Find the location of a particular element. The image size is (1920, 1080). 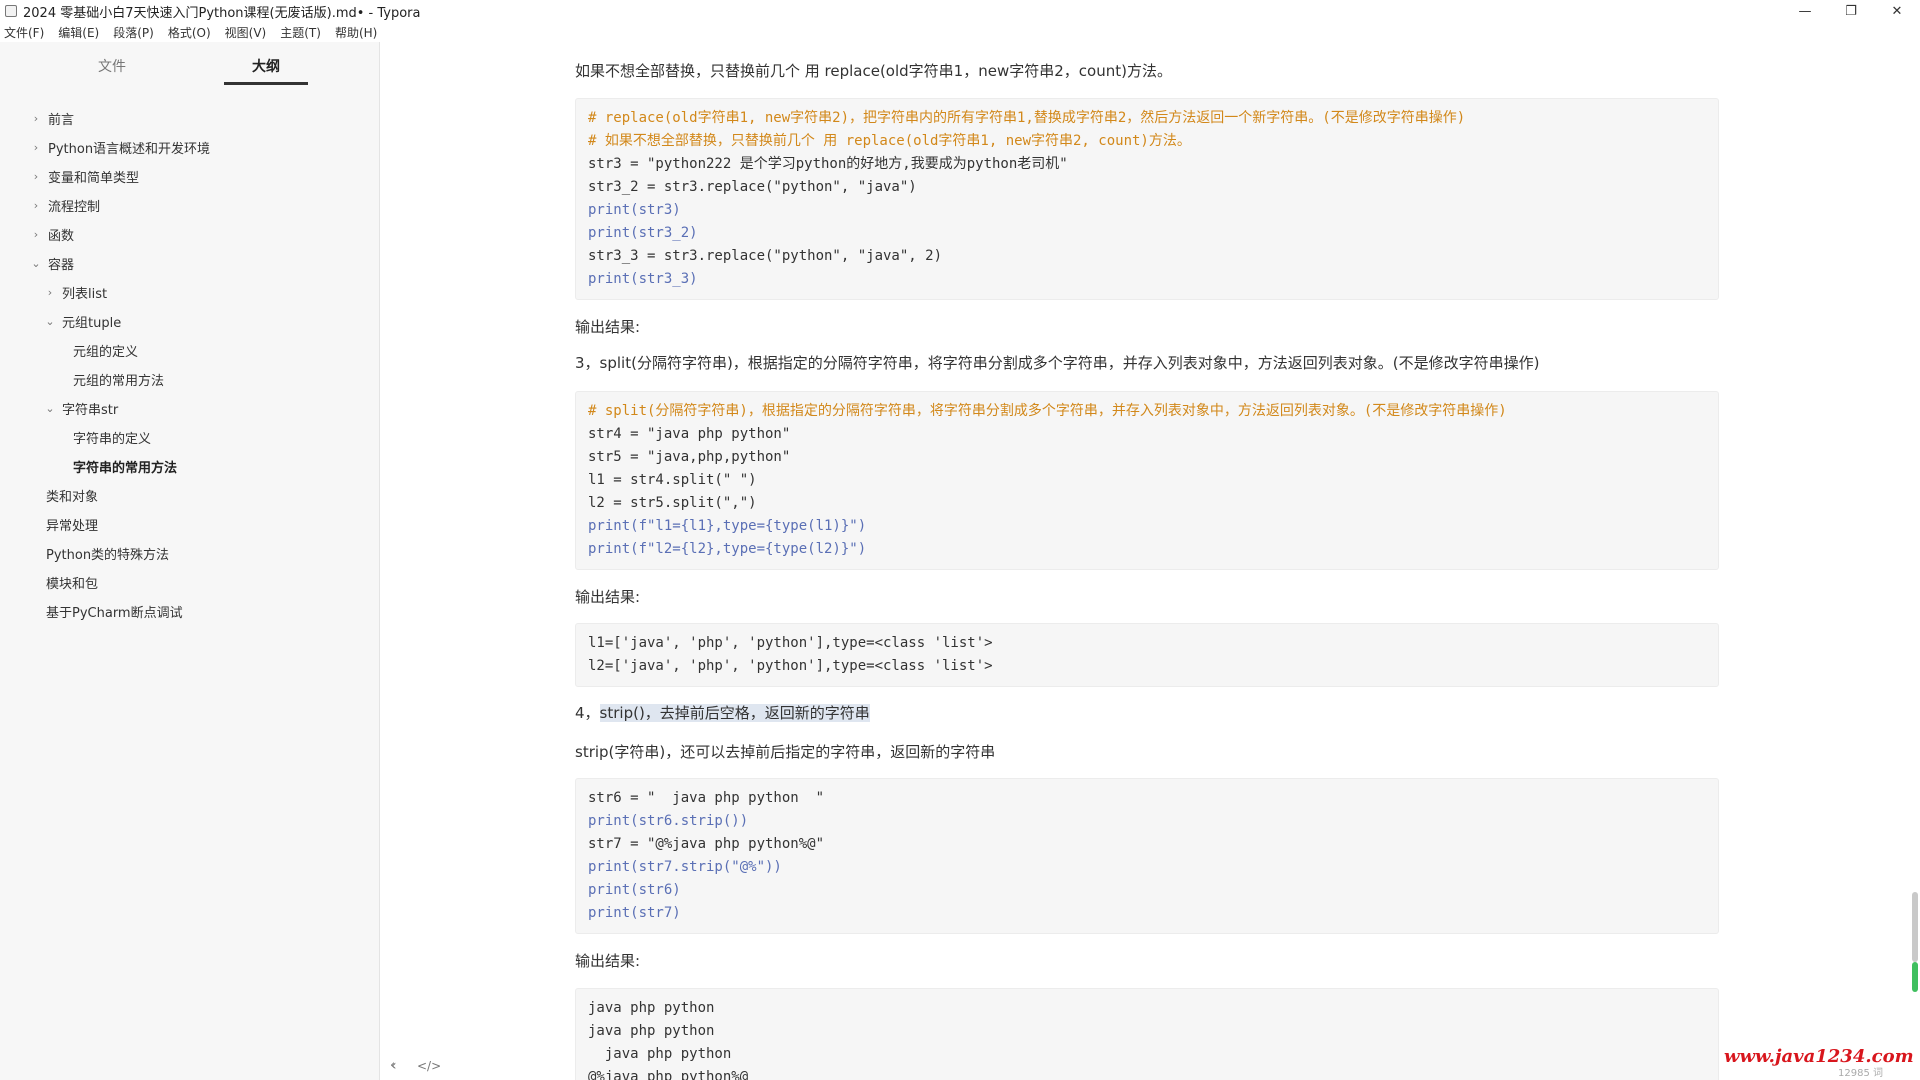

word-count: 12985 词 is located at coordinates (1860, 1071).